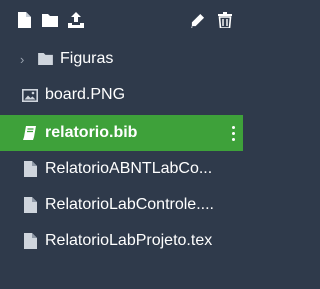 This screenshot has height=289, width=320. I want to click on new-folder-icon, so click(50, 20).